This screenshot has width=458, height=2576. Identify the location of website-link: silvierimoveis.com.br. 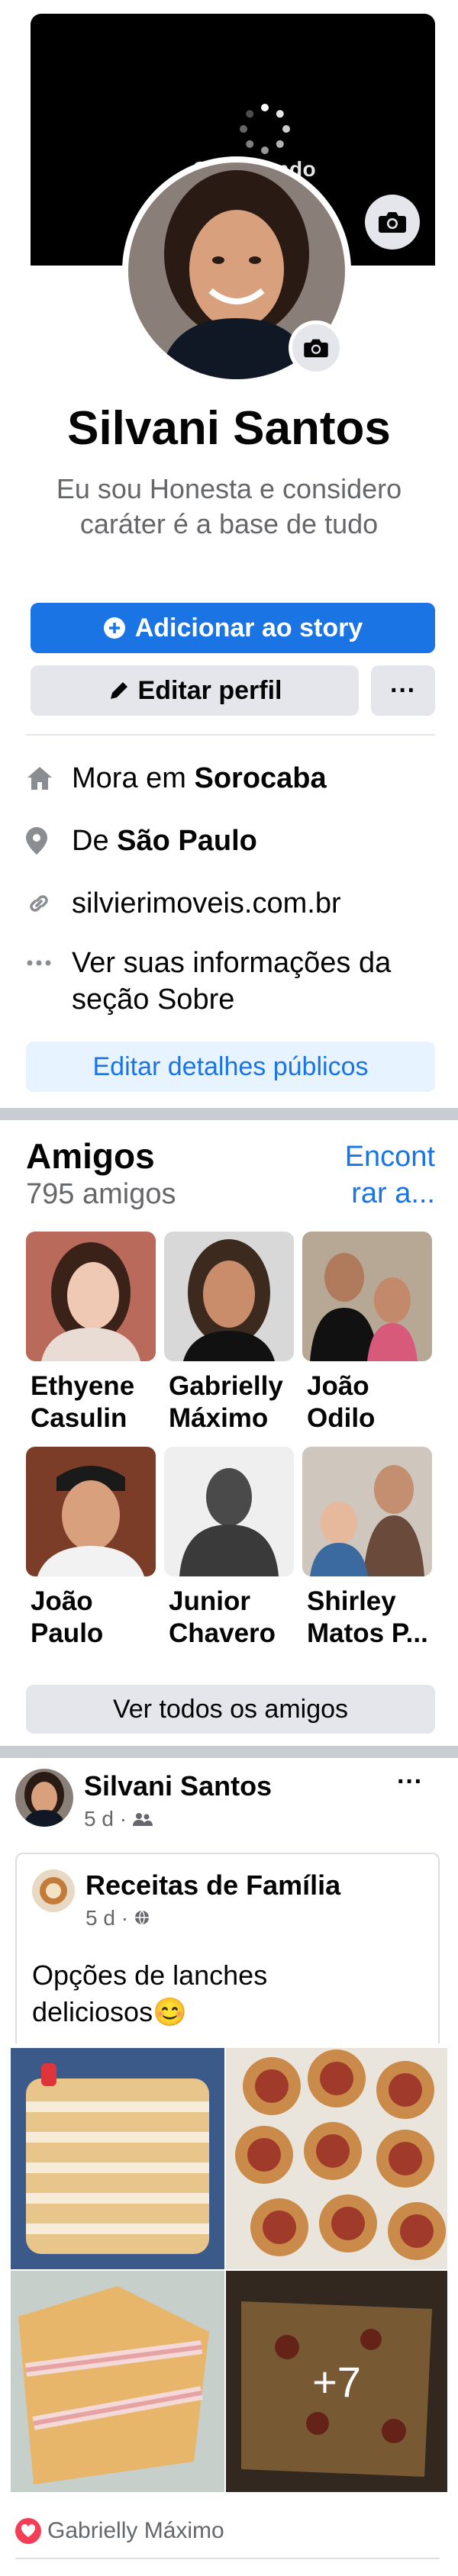
(206, 903).